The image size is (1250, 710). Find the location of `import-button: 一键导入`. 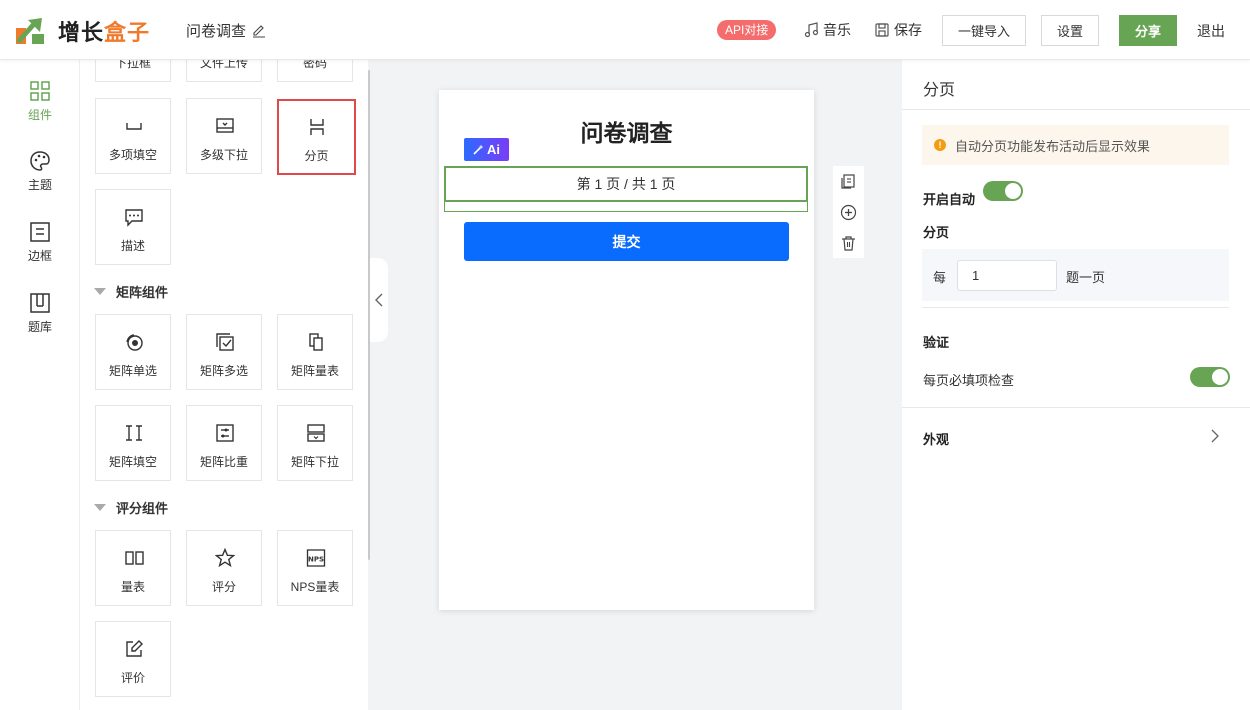

import-button: 一键导入 is located at coordinates (984, 30).